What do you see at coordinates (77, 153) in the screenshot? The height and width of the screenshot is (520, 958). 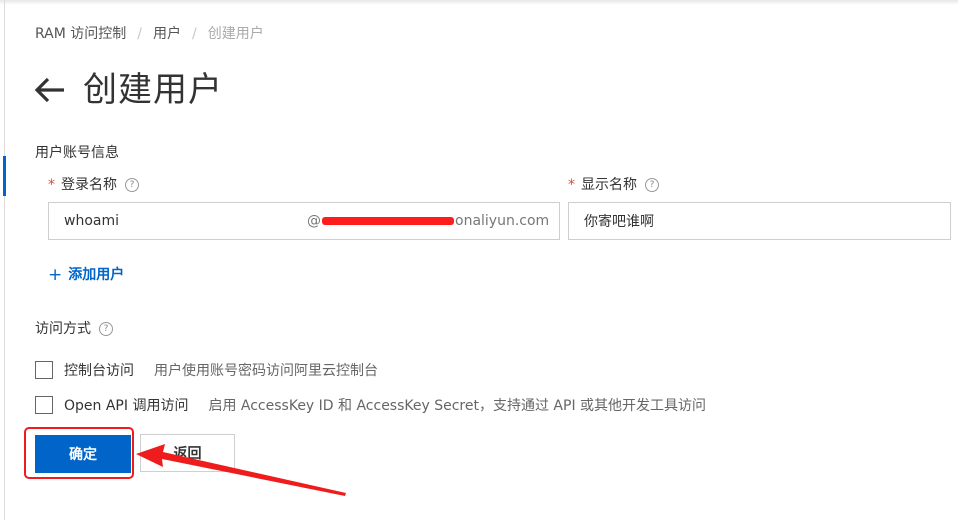 I see `section-title-account-info: 用户账号信息` at bounding box center [77, 153].